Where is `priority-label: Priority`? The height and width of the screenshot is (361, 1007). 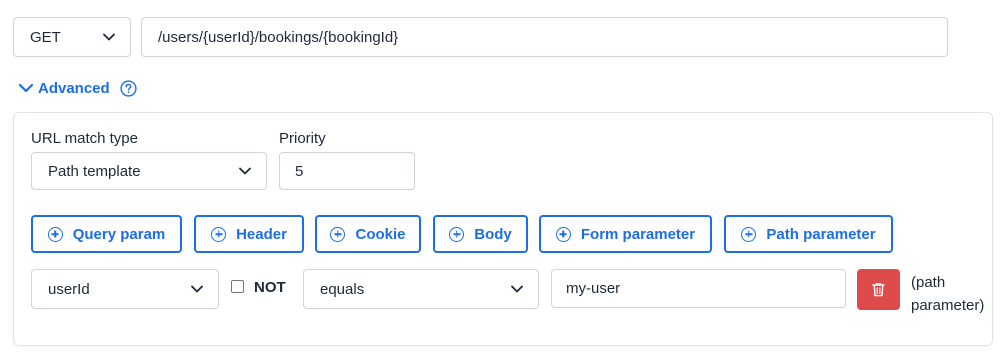 priority-label: Priority is located at coordinates (302, 138).